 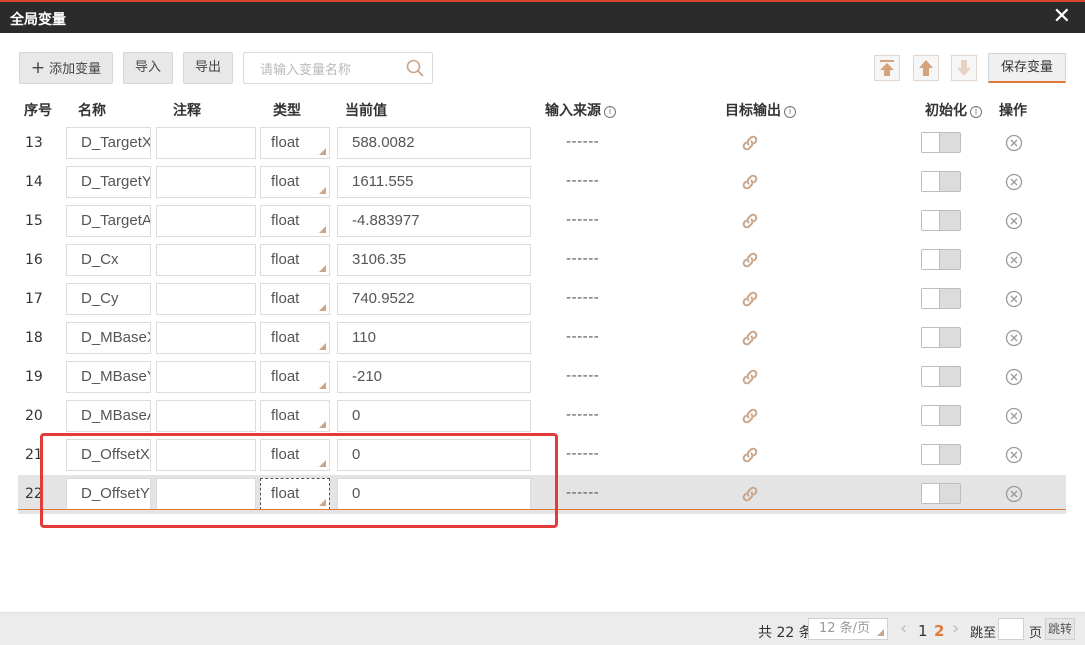 What do you see at coordinates (415, 68) in the screenshot?
I see `search-icon` at bounding box center [415, 68].